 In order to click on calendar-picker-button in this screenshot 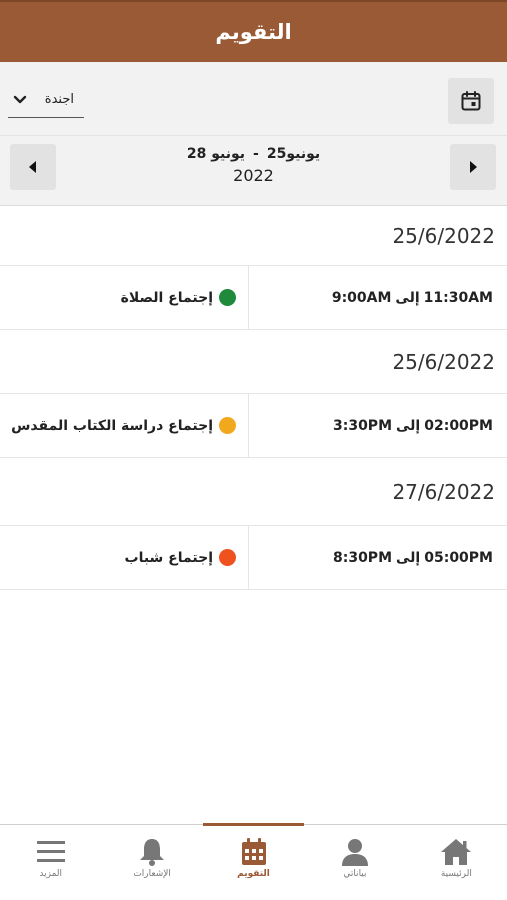, I will do `click(471, 101)`.